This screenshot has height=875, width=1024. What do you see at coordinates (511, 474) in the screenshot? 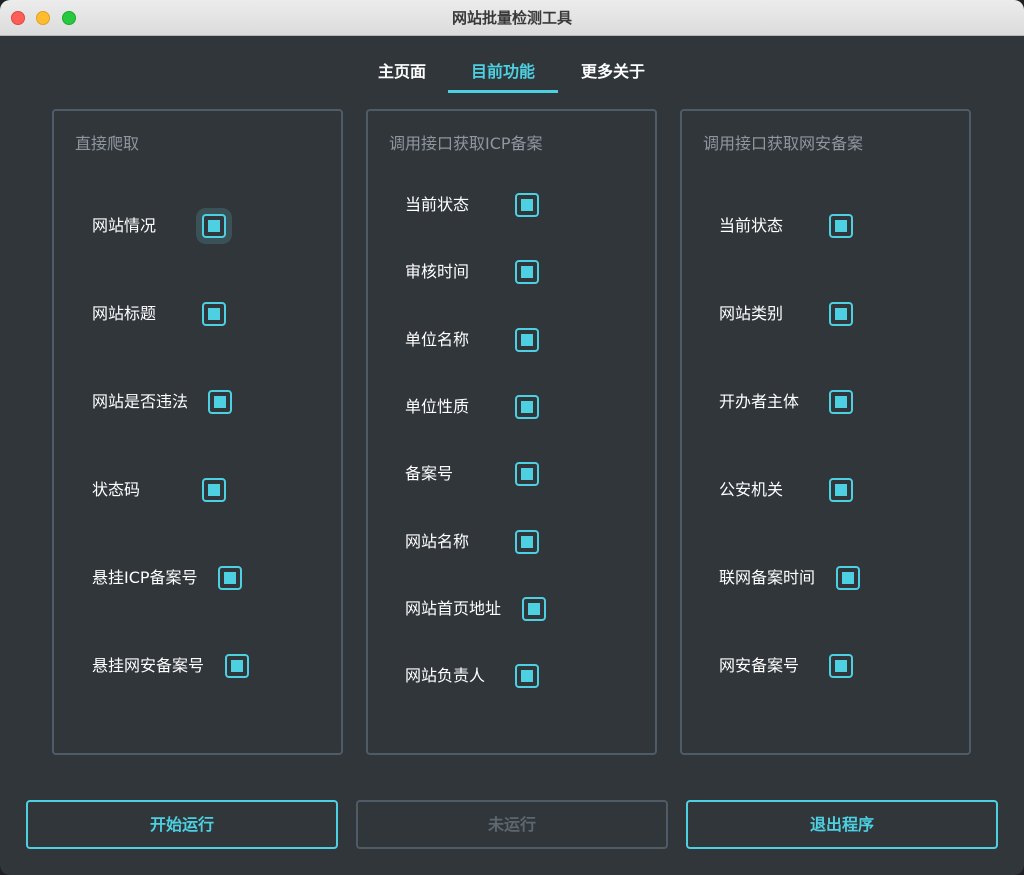
I see `option-row-record-number: 备案号` at bounding box center [511, 474].